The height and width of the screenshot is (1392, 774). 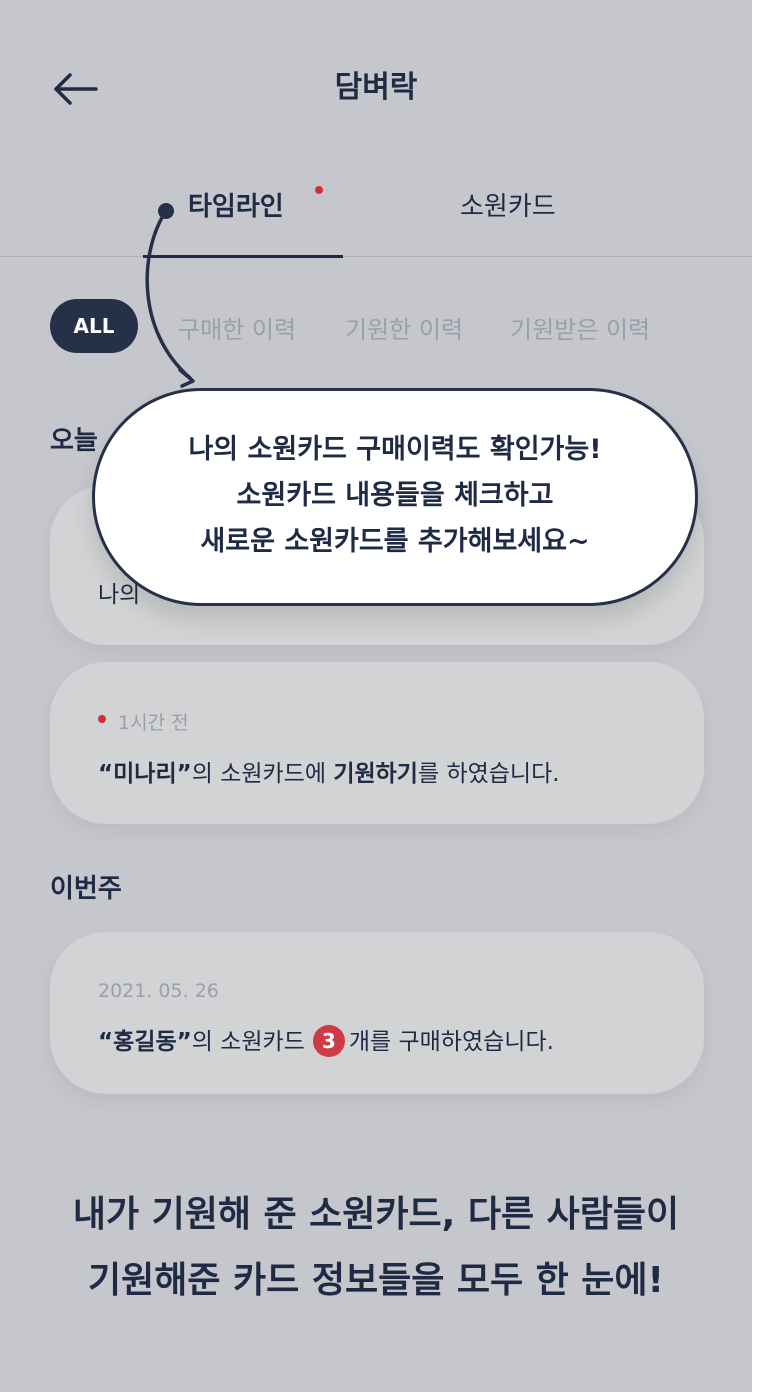 What do you see at coordinates (153, 723) in the screenshot?
I see `card-time: 1시간 전` at bounding box center [153, 723].